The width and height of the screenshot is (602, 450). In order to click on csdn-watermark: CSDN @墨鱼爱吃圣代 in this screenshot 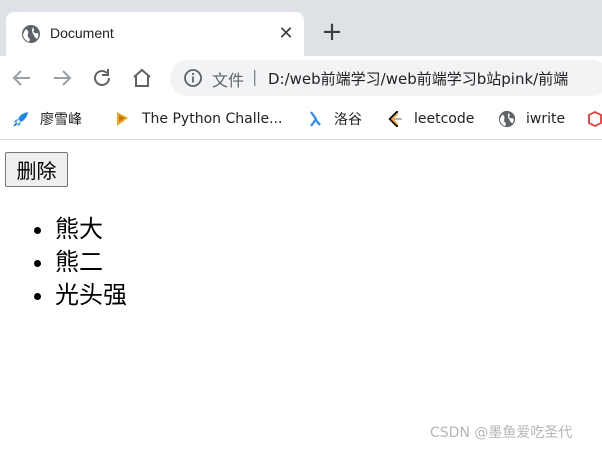, I will do `click(501, 433)`.